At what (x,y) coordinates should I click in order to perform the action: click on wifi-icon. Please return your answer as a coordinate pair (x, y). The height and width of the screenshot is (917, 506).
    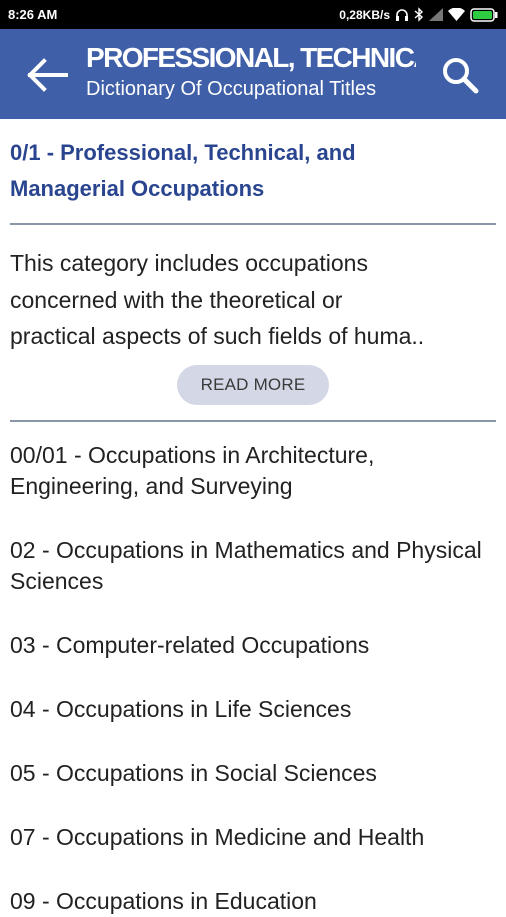
    Looking at the image, I should click on (456, 14).